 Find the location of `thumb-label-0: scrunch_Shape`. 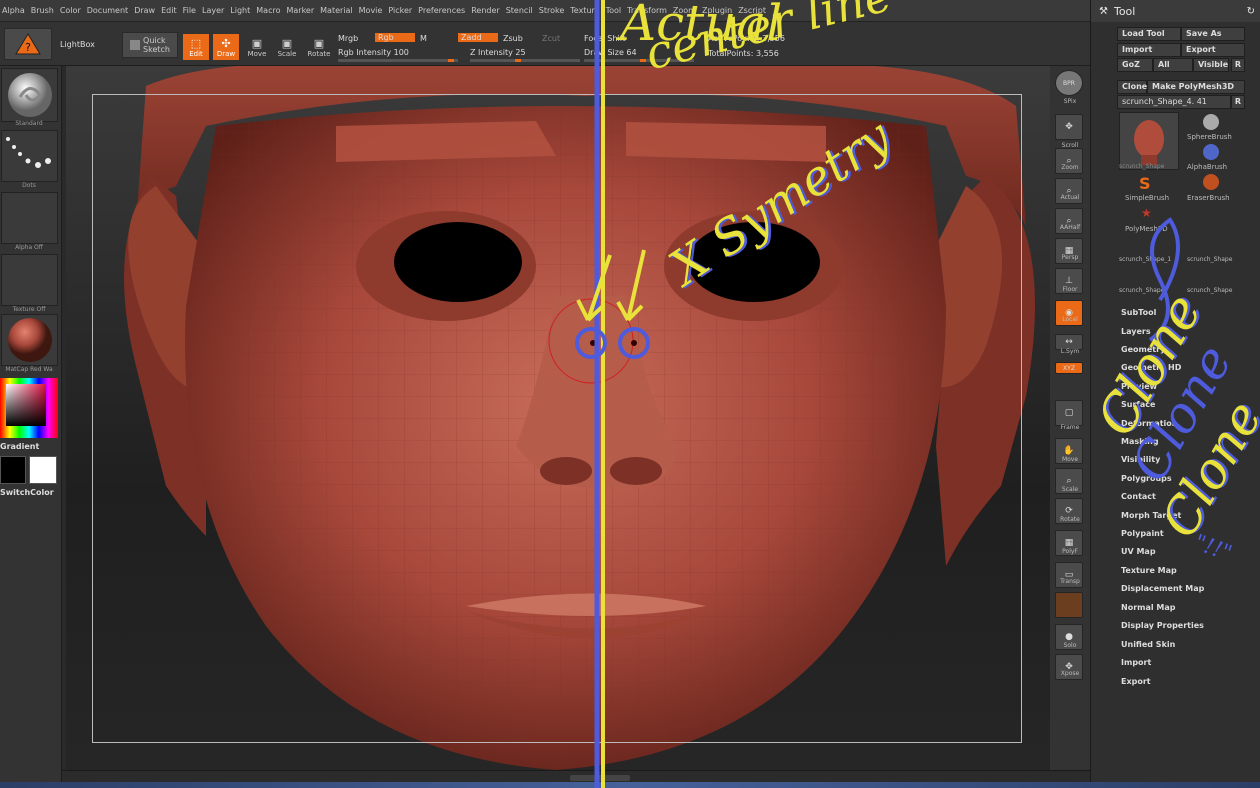

thumb-label-0: scrunch_Shape is located at coordinates (1142, 166).